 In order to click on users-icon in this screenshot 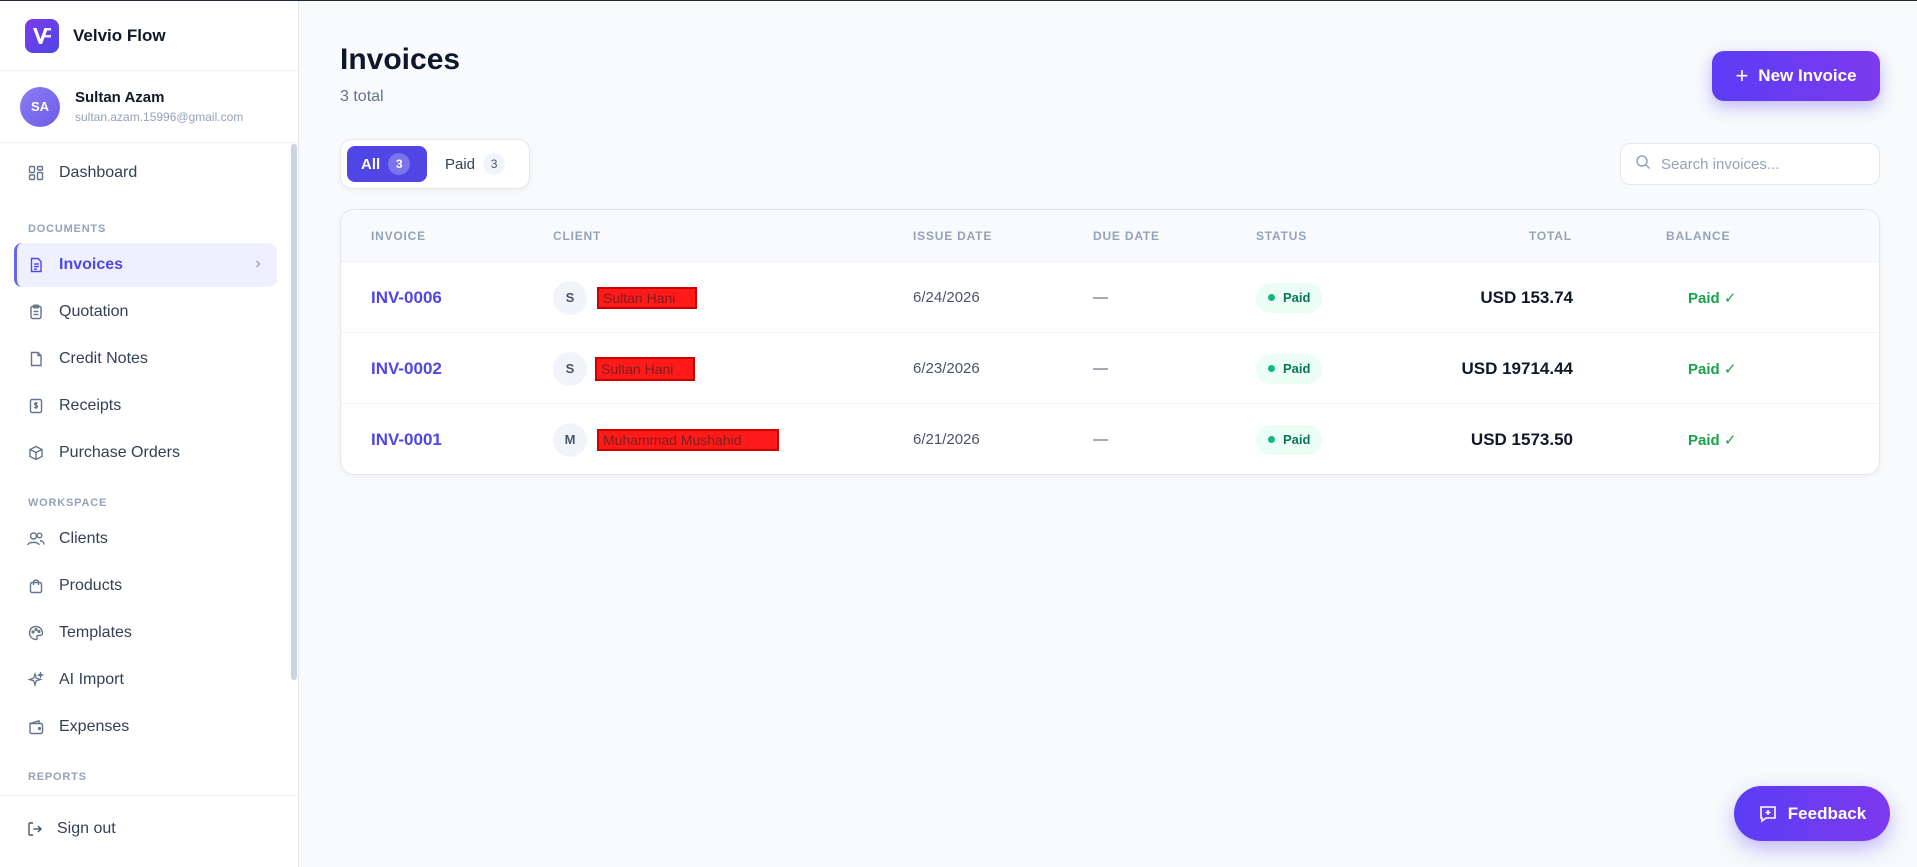, I will do `click(36, 539)`.